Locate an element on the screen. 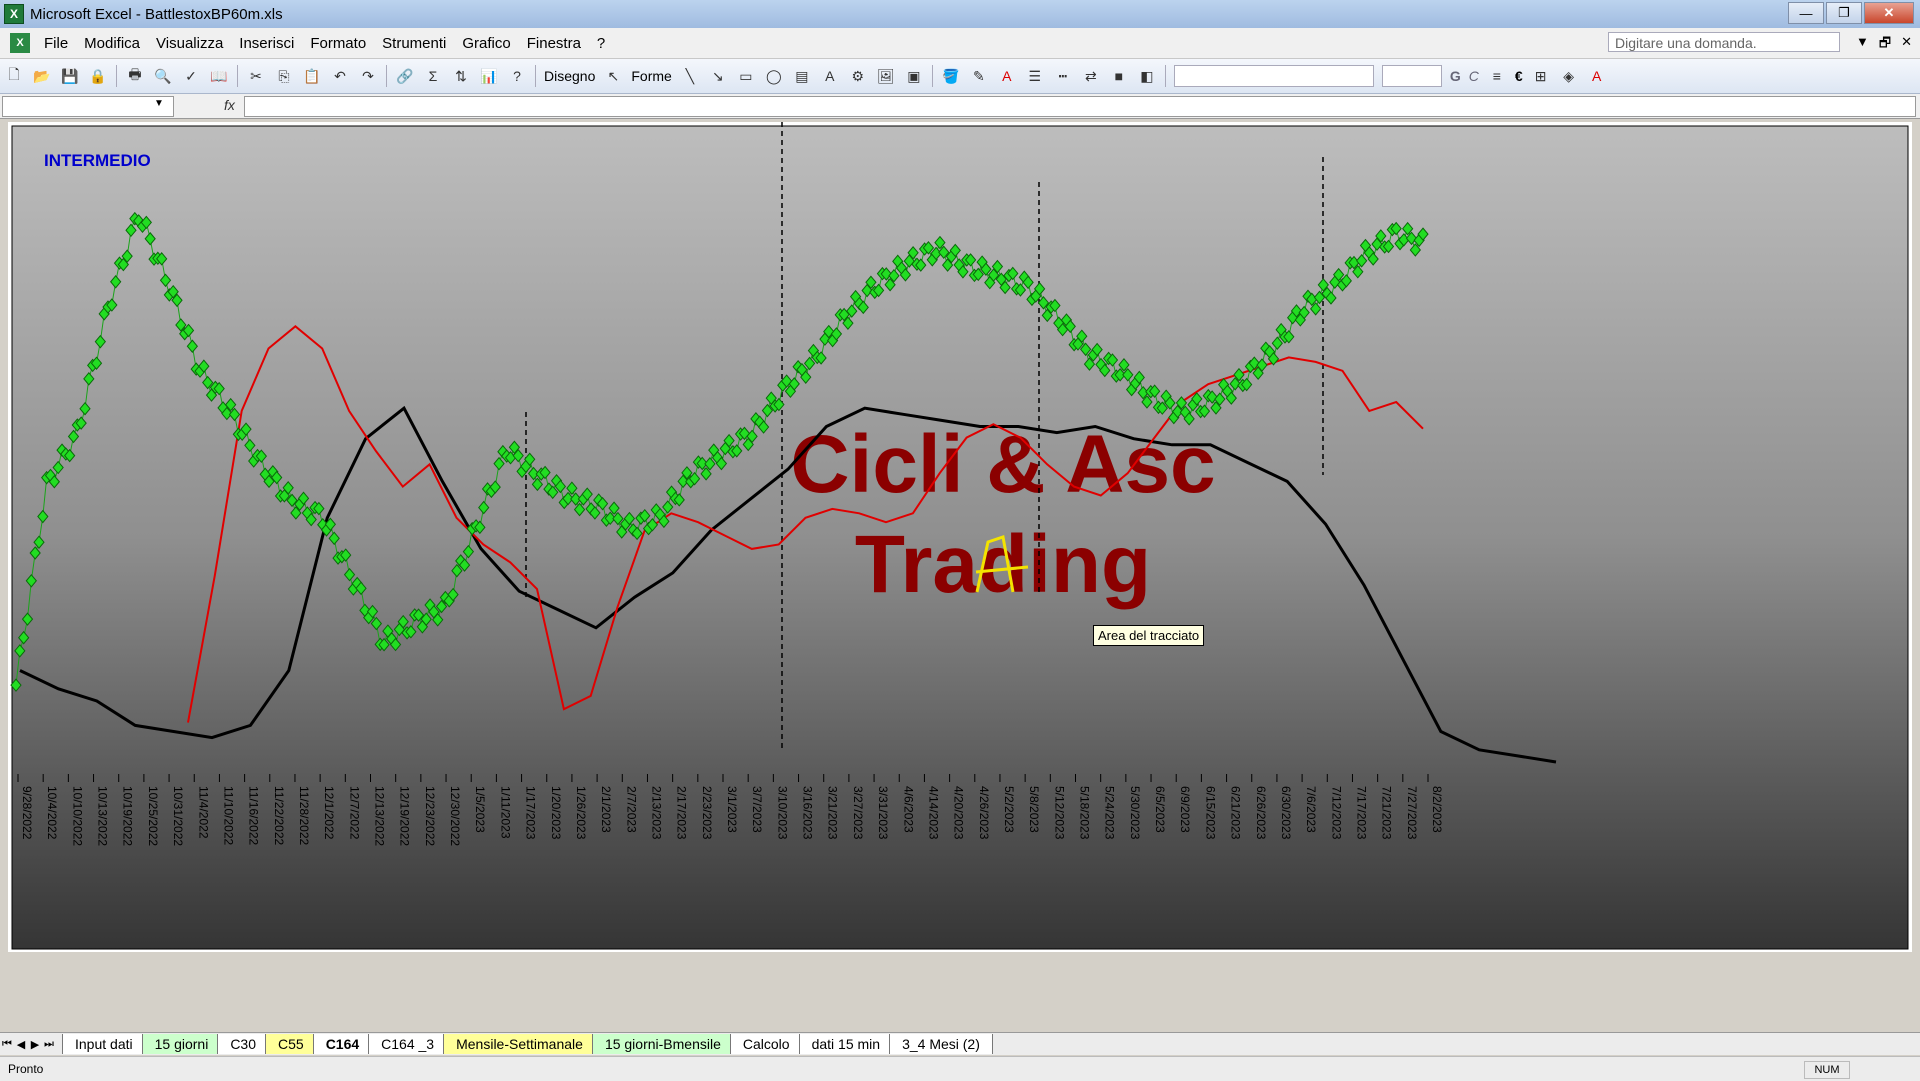  x-tick-label: 3/27/2023 is located at coordinates (858, 813).